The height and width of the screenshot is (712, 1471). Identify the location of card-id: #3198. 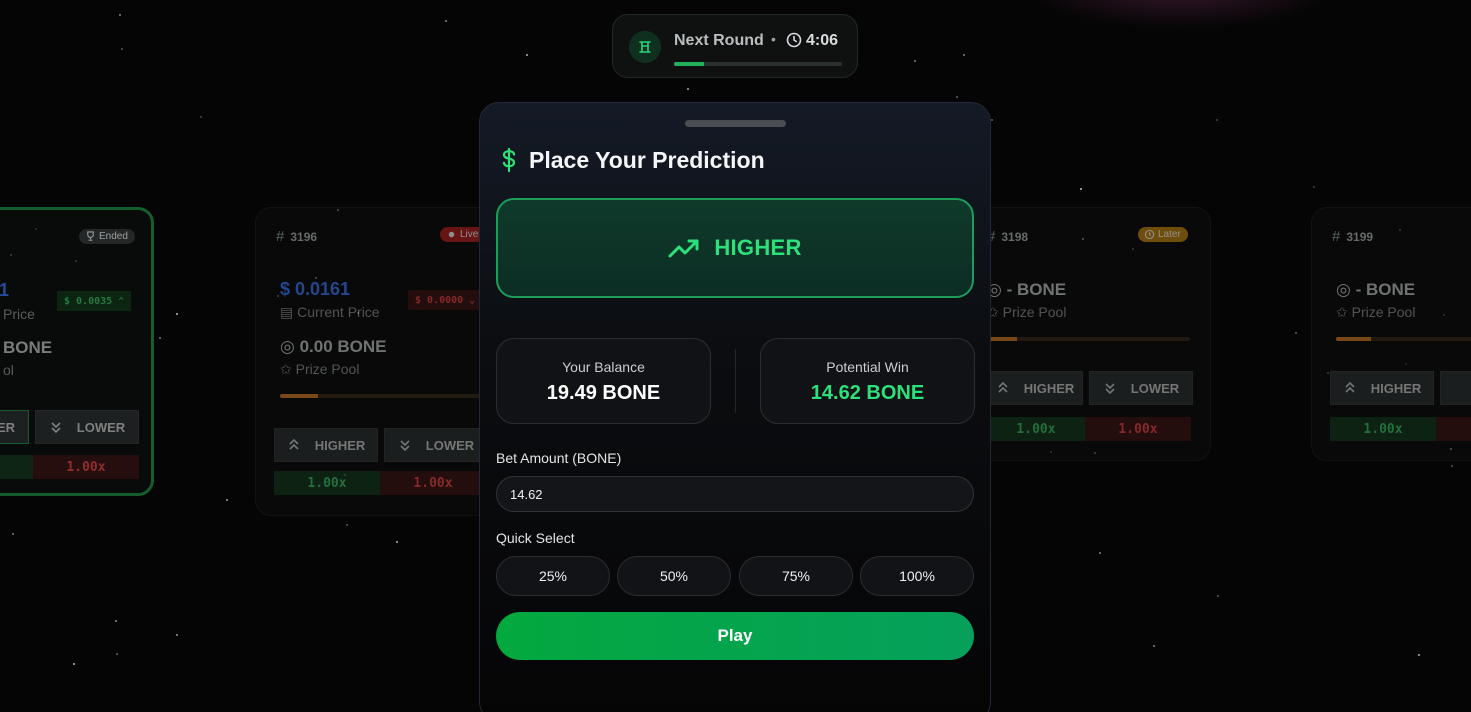
(1008, 236).